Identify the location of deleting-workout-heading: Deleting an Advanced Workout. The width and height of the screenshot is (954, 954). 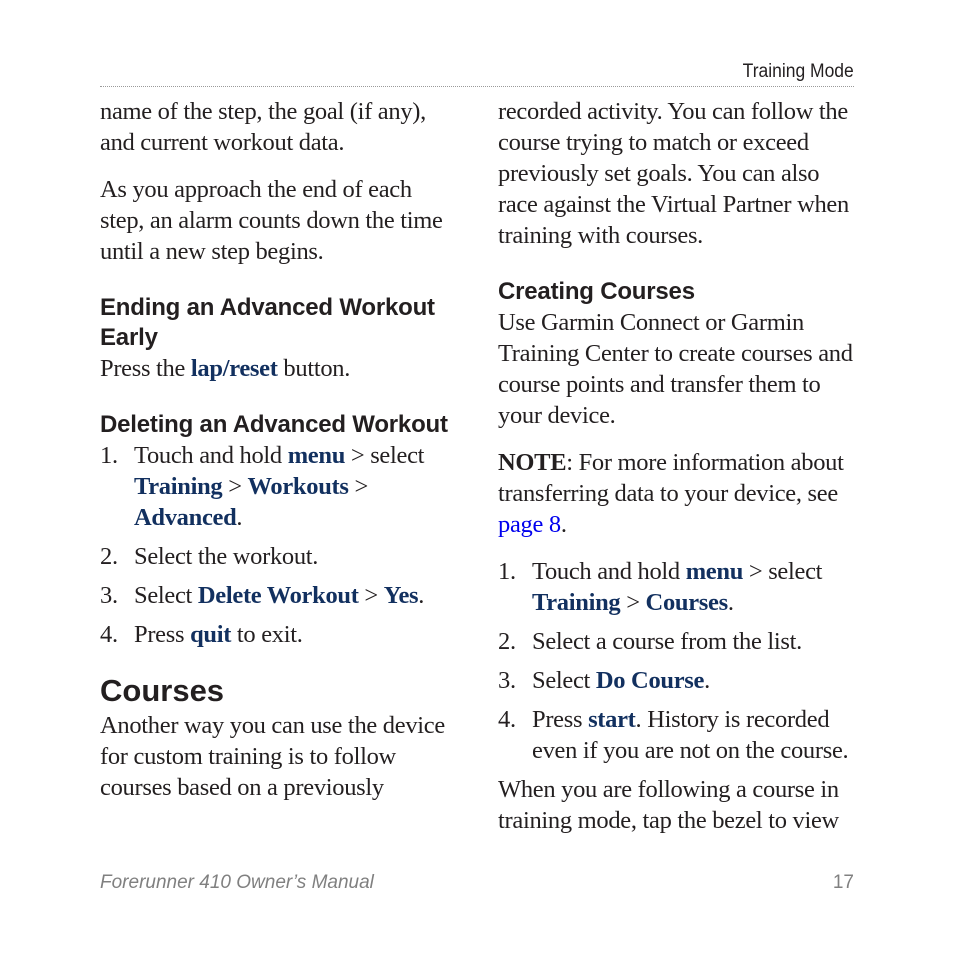
(274, 424).